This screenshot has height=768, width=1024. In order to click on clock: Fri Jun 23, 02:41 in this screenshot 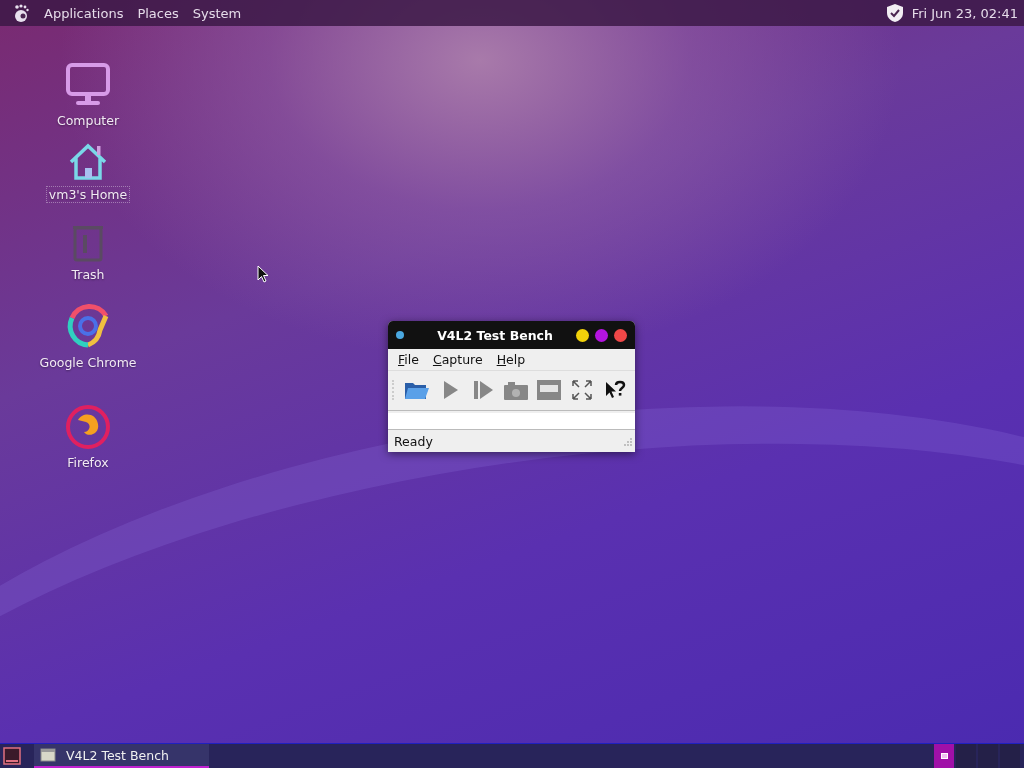, I will do `click(964, 13)`.